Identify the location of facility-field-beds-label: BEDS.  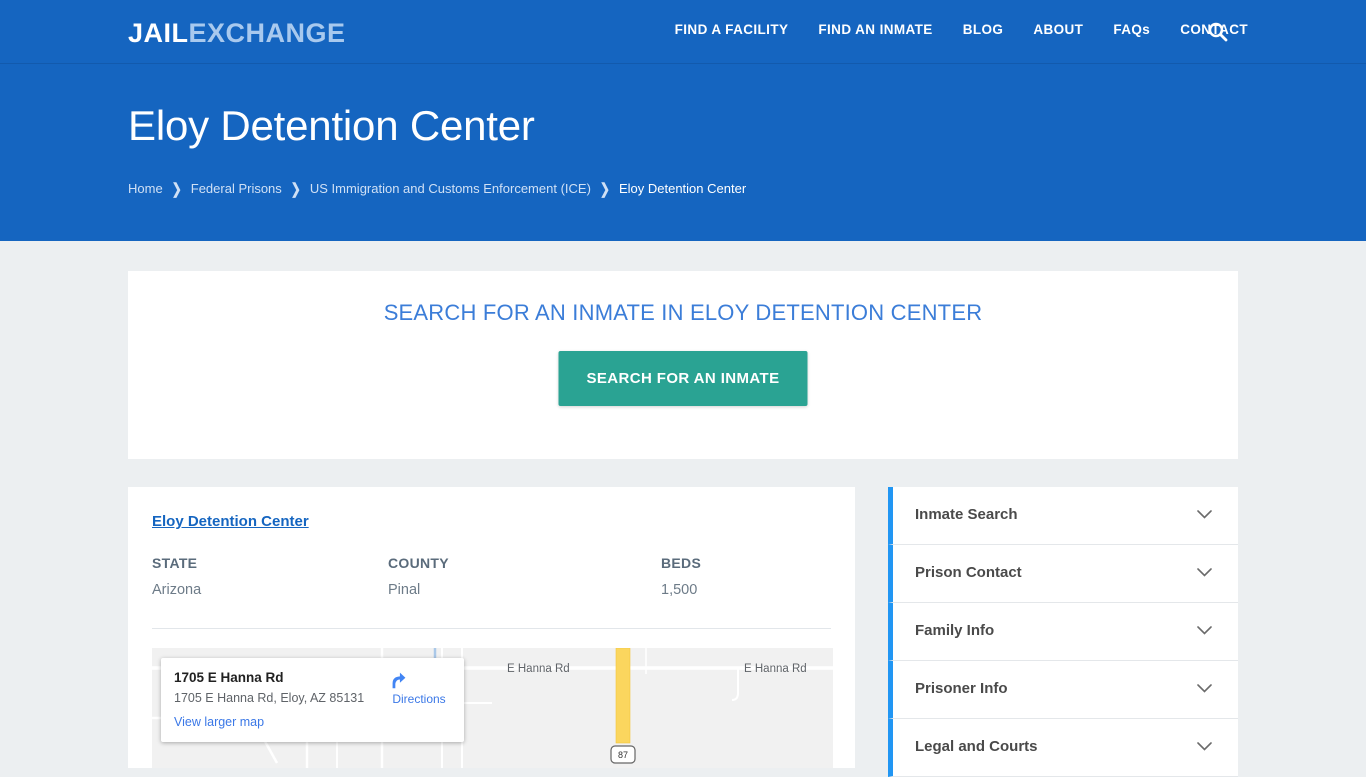
(681, 563).